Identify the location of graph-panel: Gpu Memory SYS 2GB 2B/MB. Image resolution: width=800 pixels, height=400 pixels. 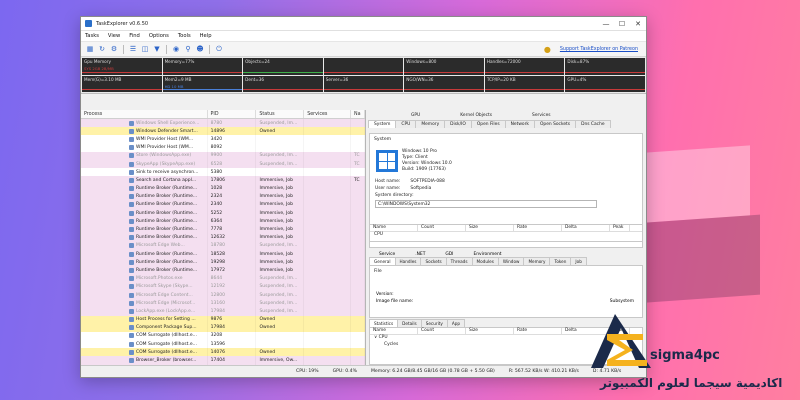
(122, 66).